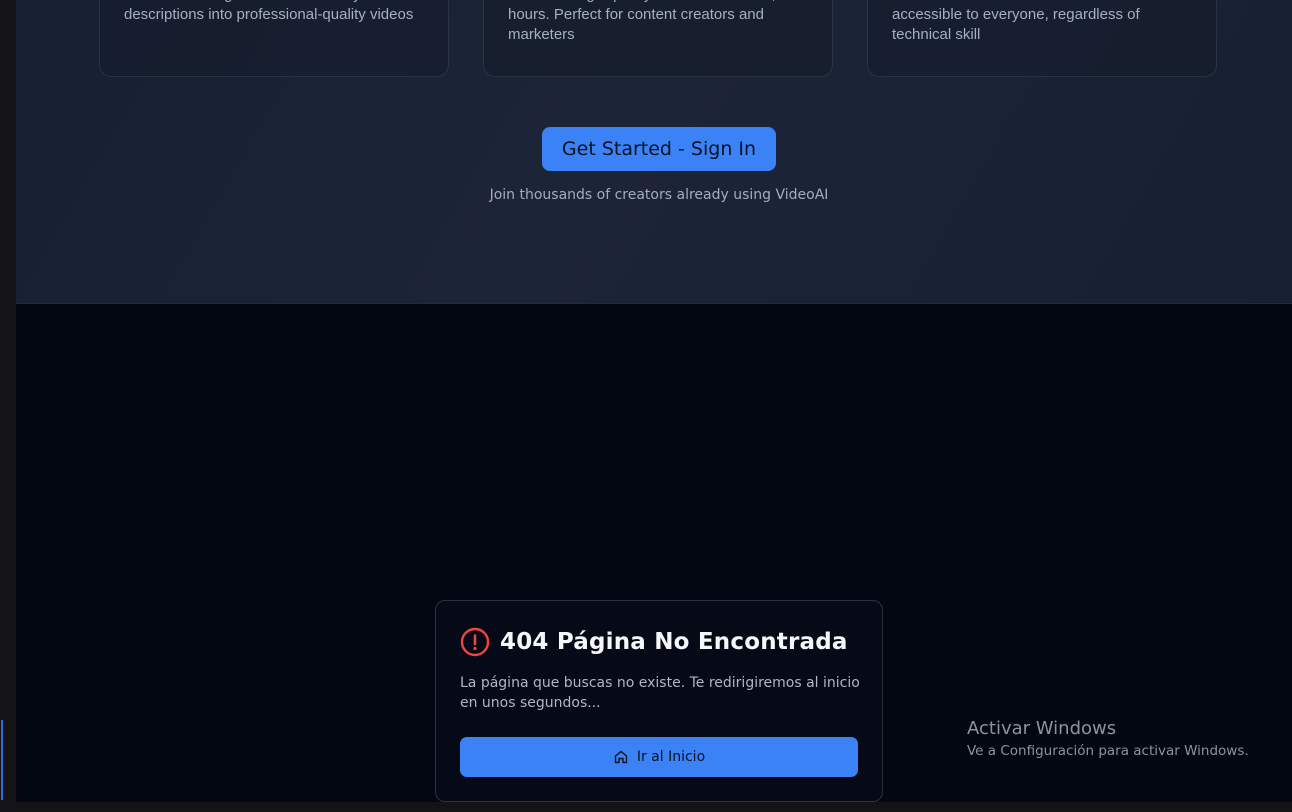 Image resolution: width=1292 pixels, height=812 pixels. Describe the element at coordinates (659, 149) in the screenshot. I see `get-started-button: Get Started - Sign In` at that location.